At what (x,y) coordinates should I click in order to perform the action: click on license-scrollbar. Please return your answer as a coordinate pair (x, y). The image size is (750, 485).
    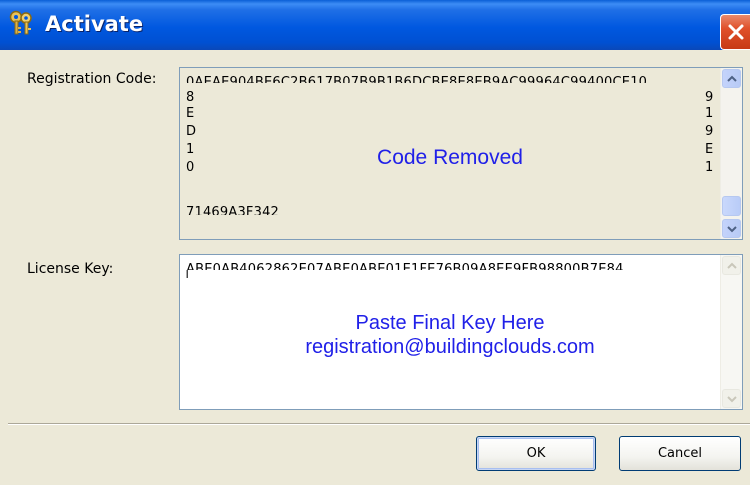
    Looking at the image, I should click on (731, 332).